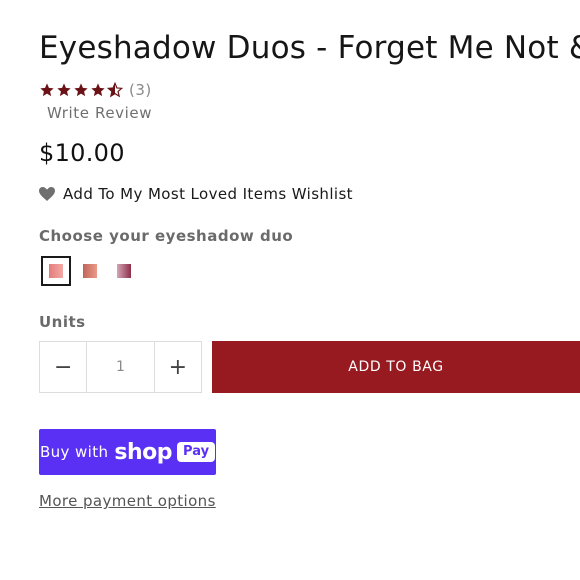 The image size is (580, 580). What do you see at coordinates (82, 153) in the screenshot?
I see `product-price: $10.00` at bounding box center [82, 153].